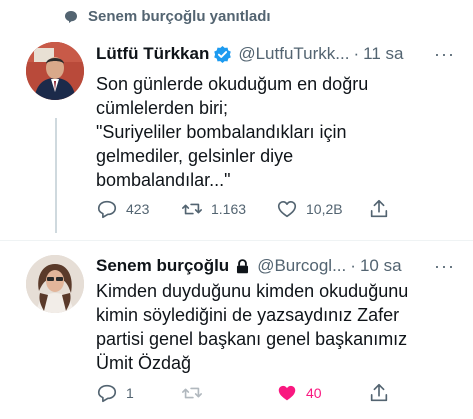 Image resolution: width=473 pixels, height=419 pixels. What do you see at coordinates (138, 393) in the screenshot?
I see `reply-button: 1` at bounding box center [138, 393].